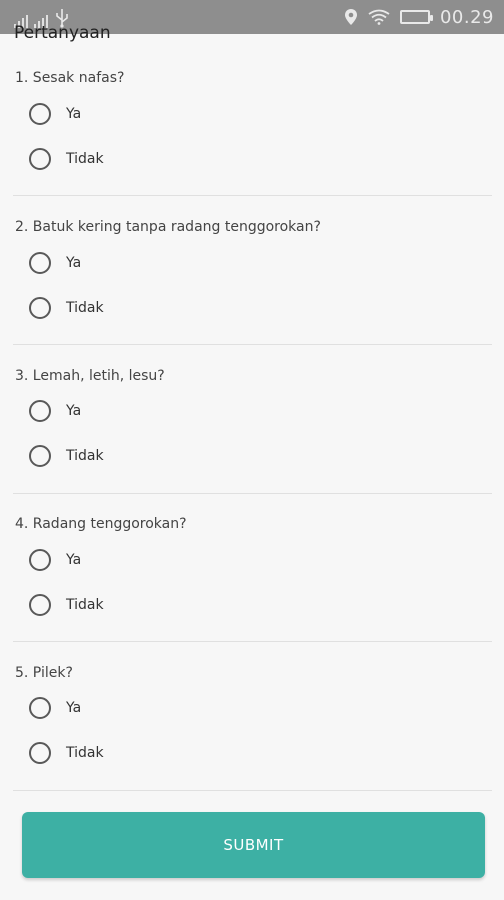 The width and height of the screenshot is (504, 900). I want to click on submit-button: SUBMIT, so click(253, 845).